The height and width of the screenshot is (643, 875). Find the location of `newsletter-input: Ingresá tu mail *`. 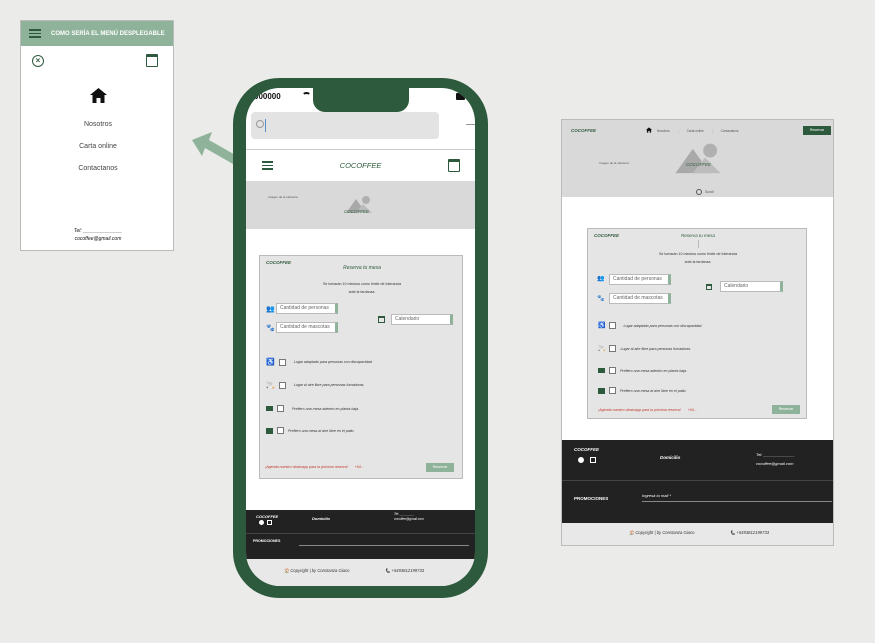

newsletter-input: Ingresá tu mail * is located at coordinates (737, 497).